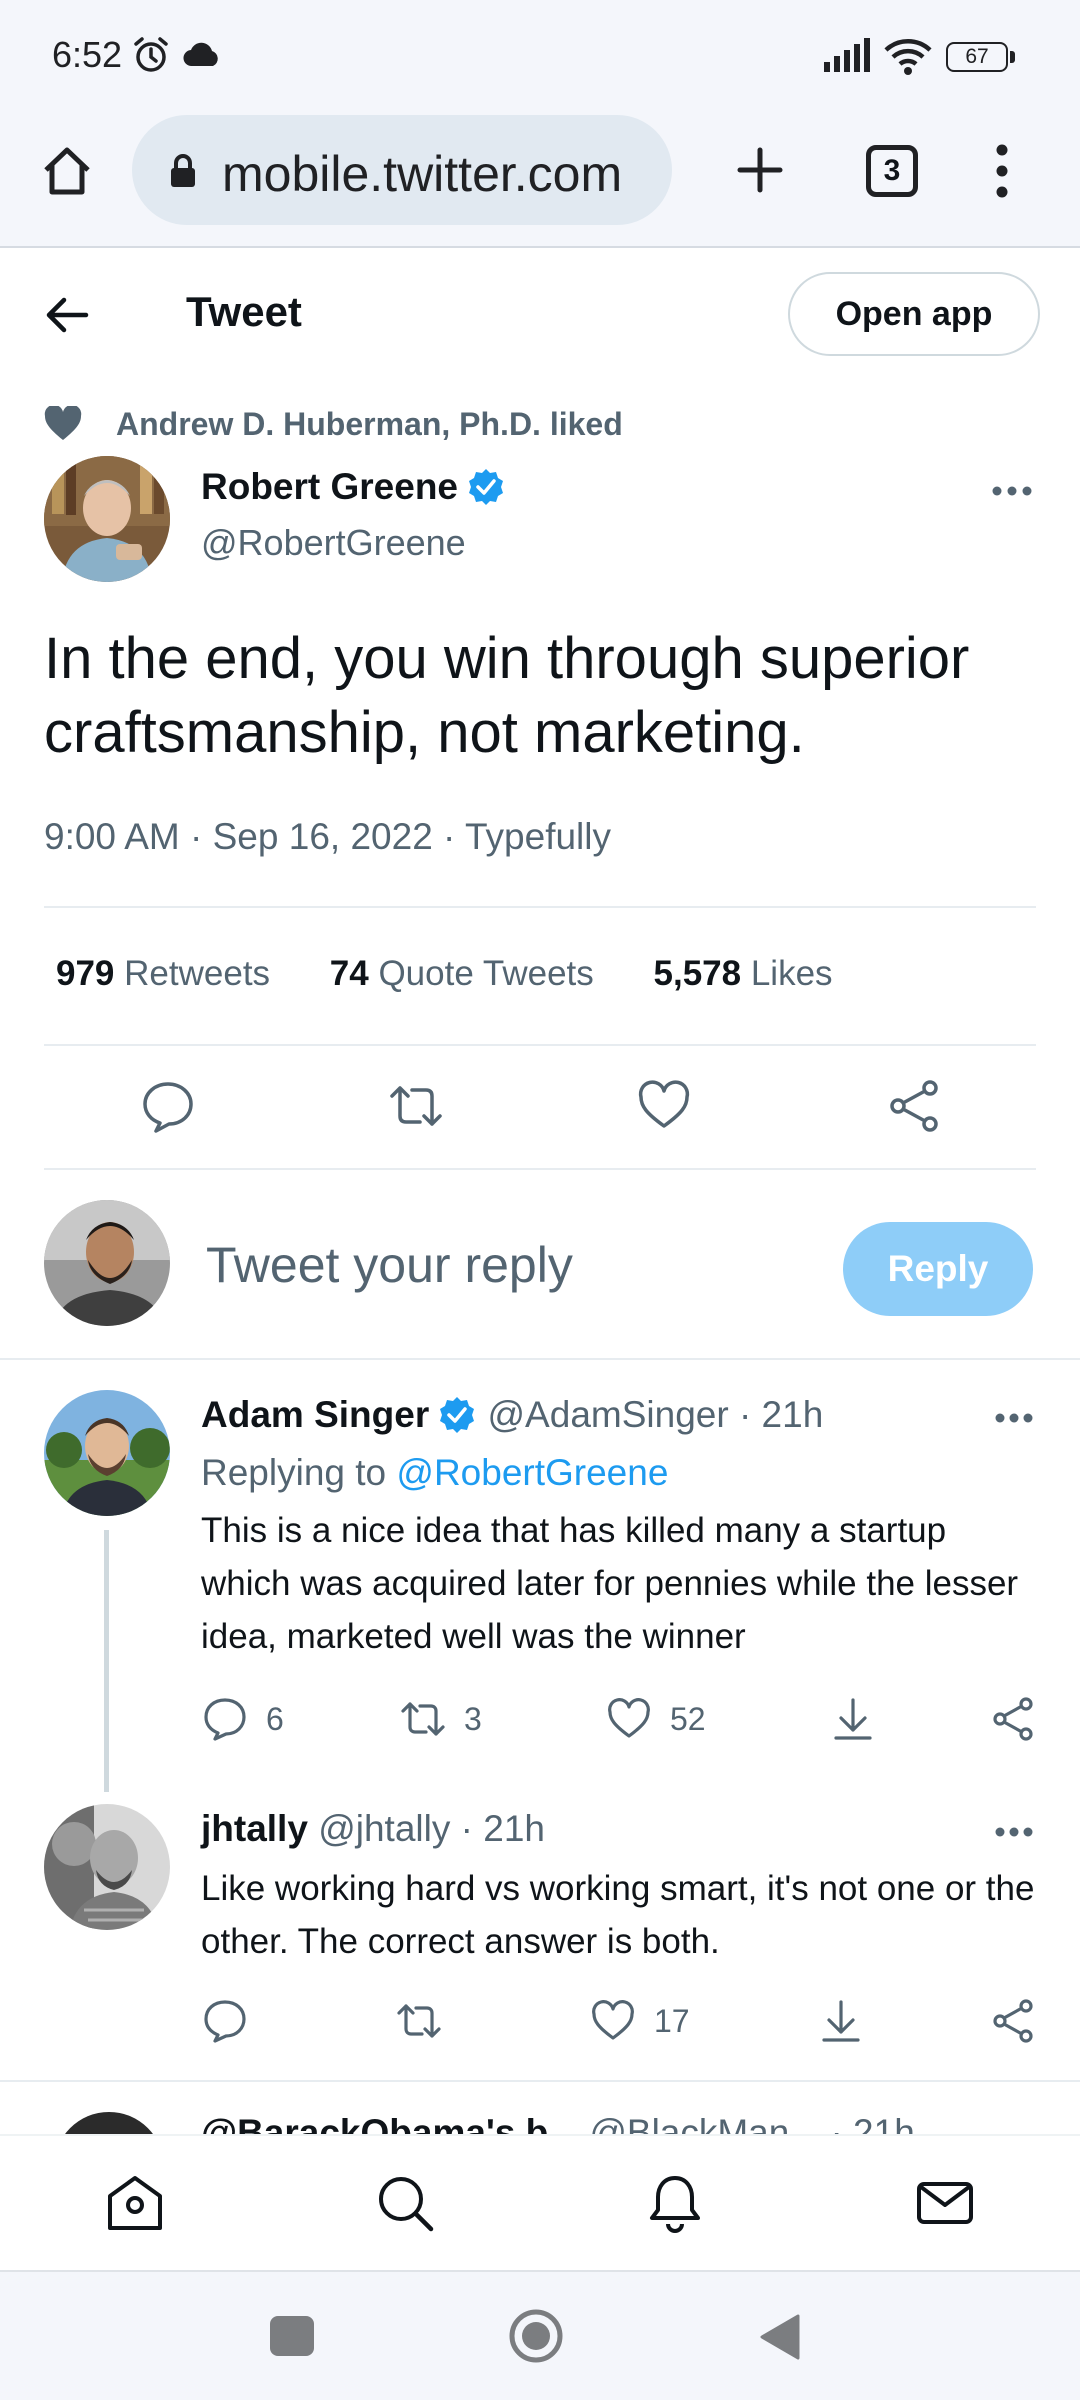 This screenshot has width=1080, height=2400. What do you see at coordinates (419, 2023) in the screenshot?
I see `retweet-action` at bounding box center [419, 2023].